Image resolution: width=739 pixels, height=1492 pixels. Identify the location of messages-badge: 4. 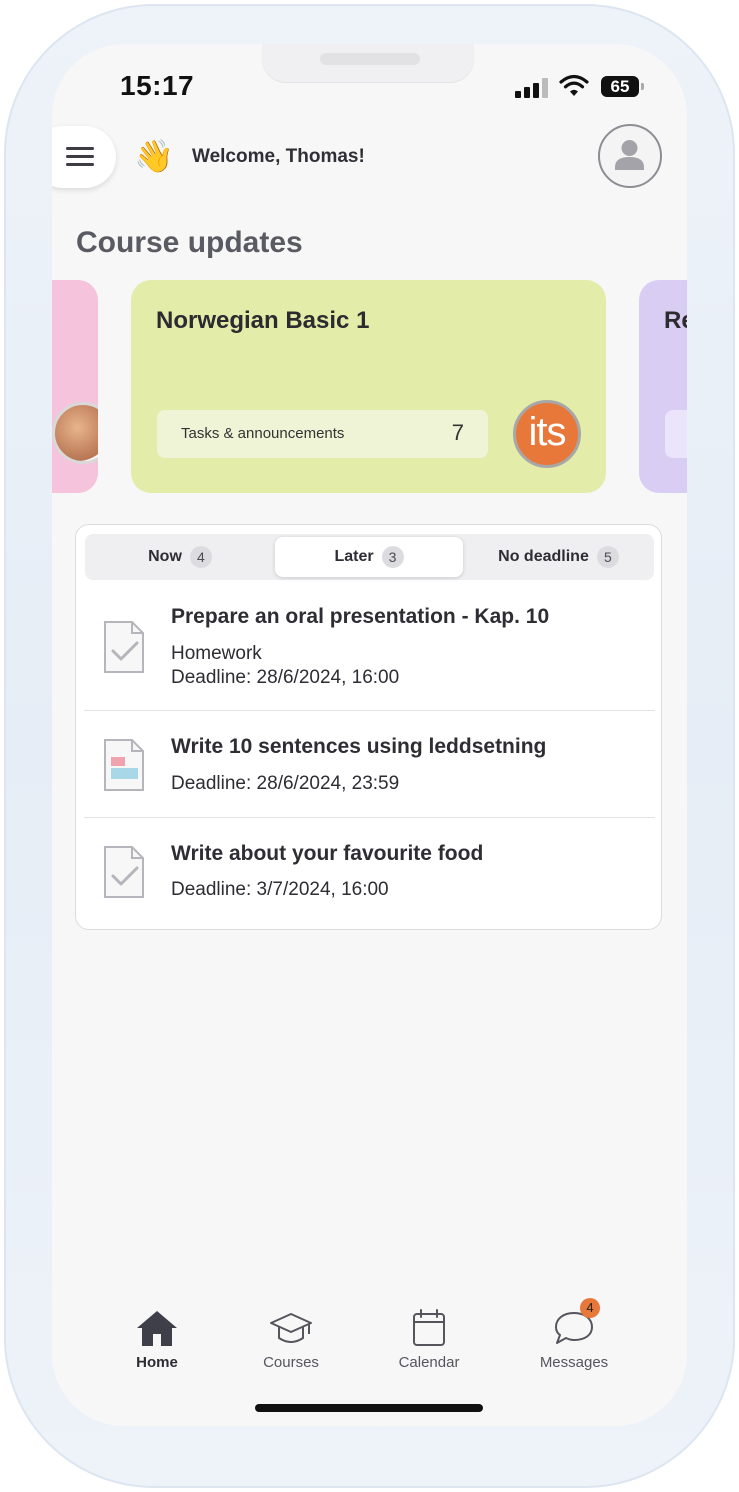
(590, 1308).